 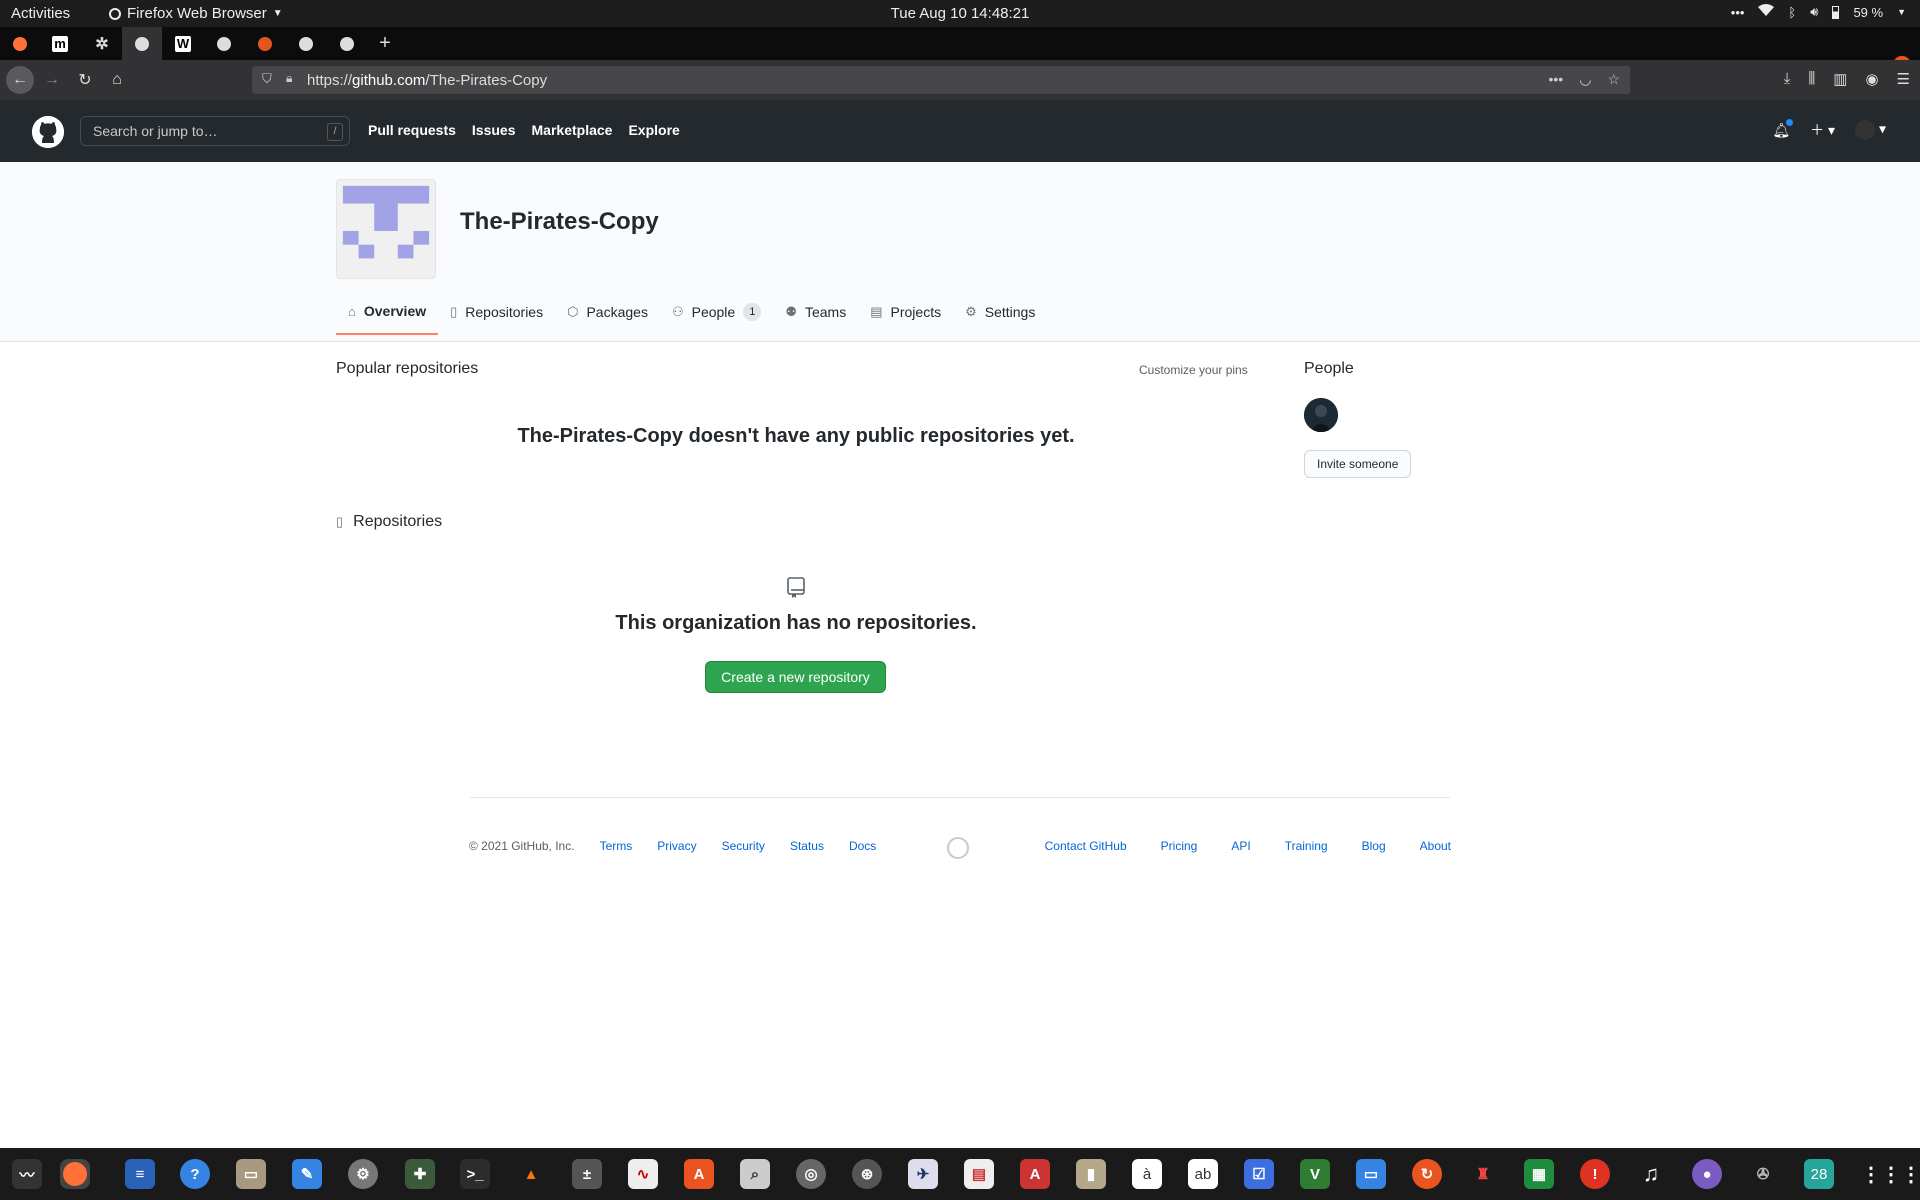 What do you see at coordinates (1035, 1174) in the screenshot?
I see `font-viewer-icon: A` at bounding box center [1035, 1174].